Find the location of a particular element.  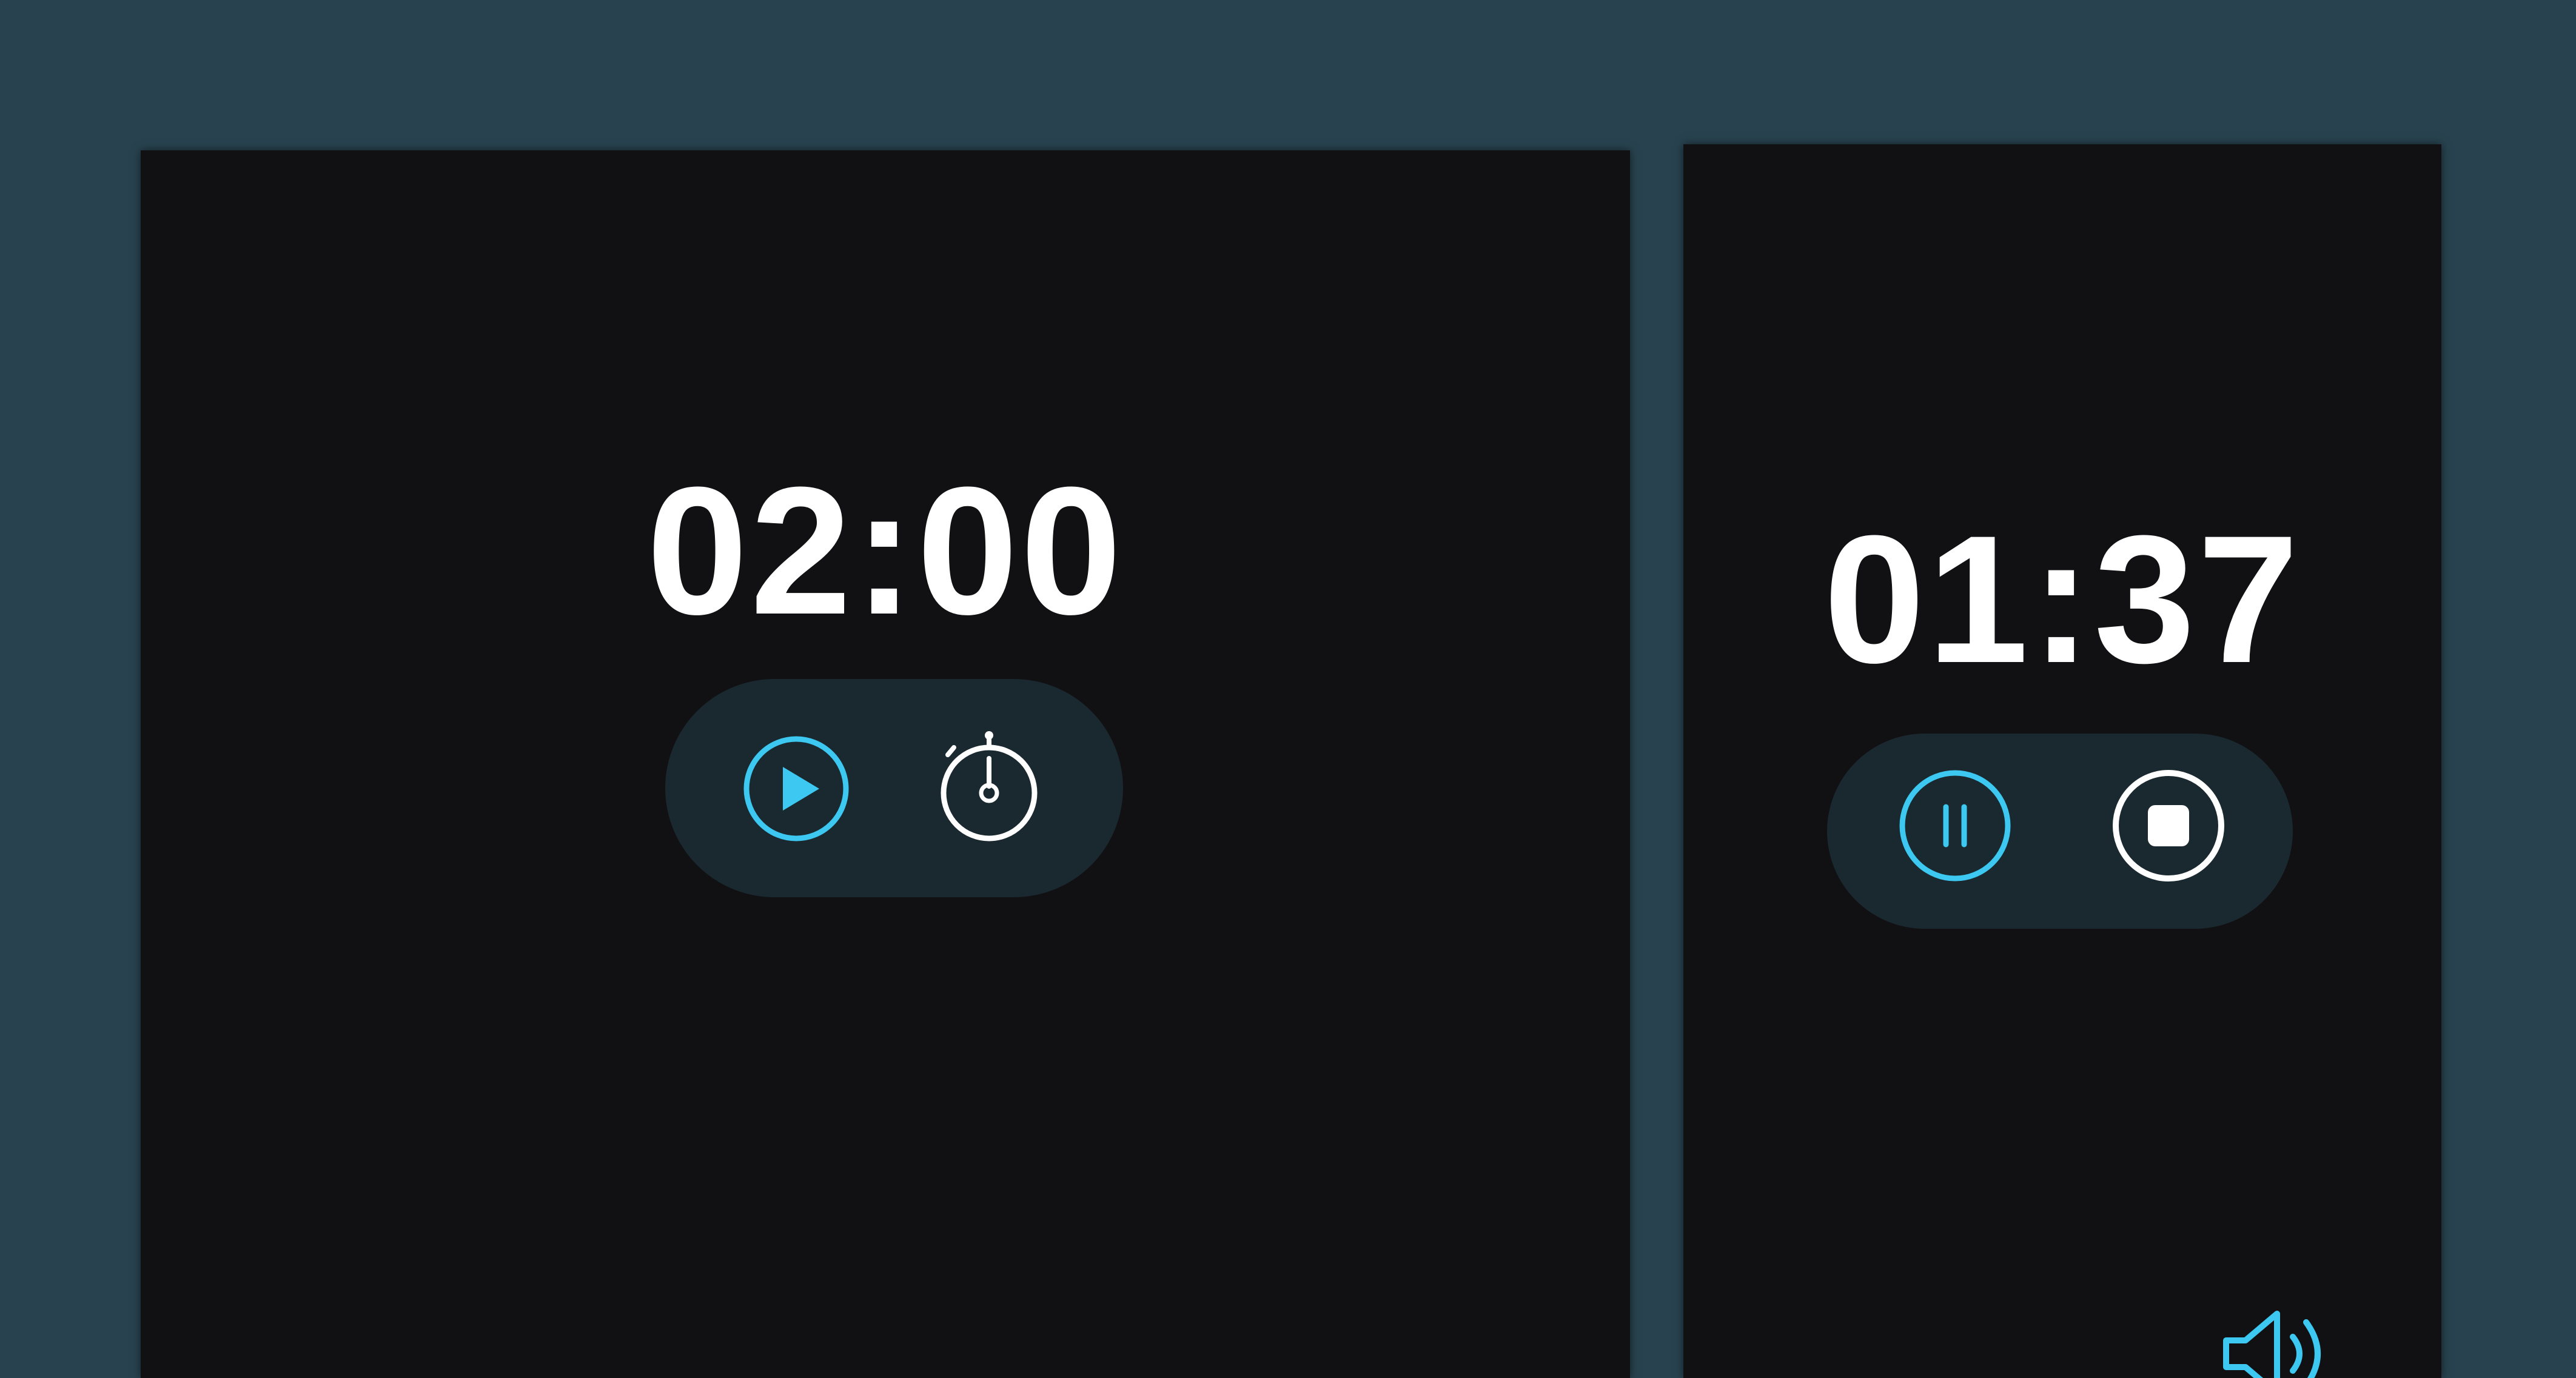

timer-display: 02:00 is located at coordinates (885, 550).